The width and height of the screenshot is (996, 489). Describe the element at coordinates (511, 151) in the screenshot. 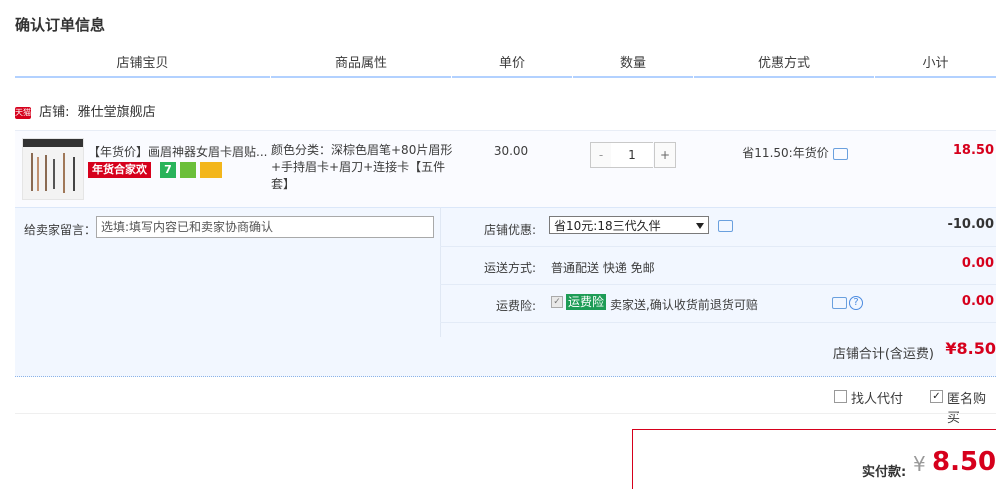

I see `unit-price: 30.00` at that location.